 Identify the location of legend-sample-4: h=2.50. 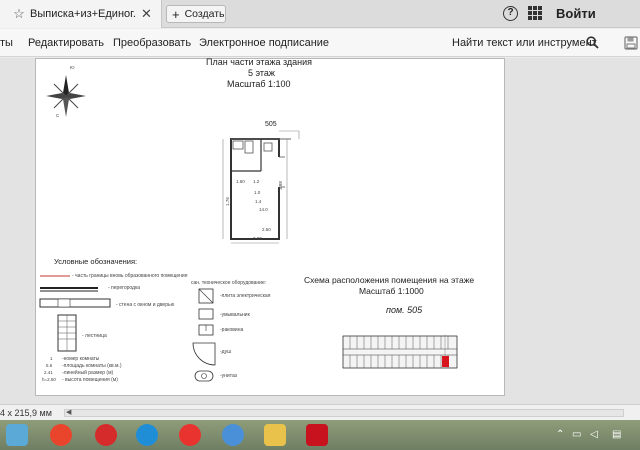
(49, 379).